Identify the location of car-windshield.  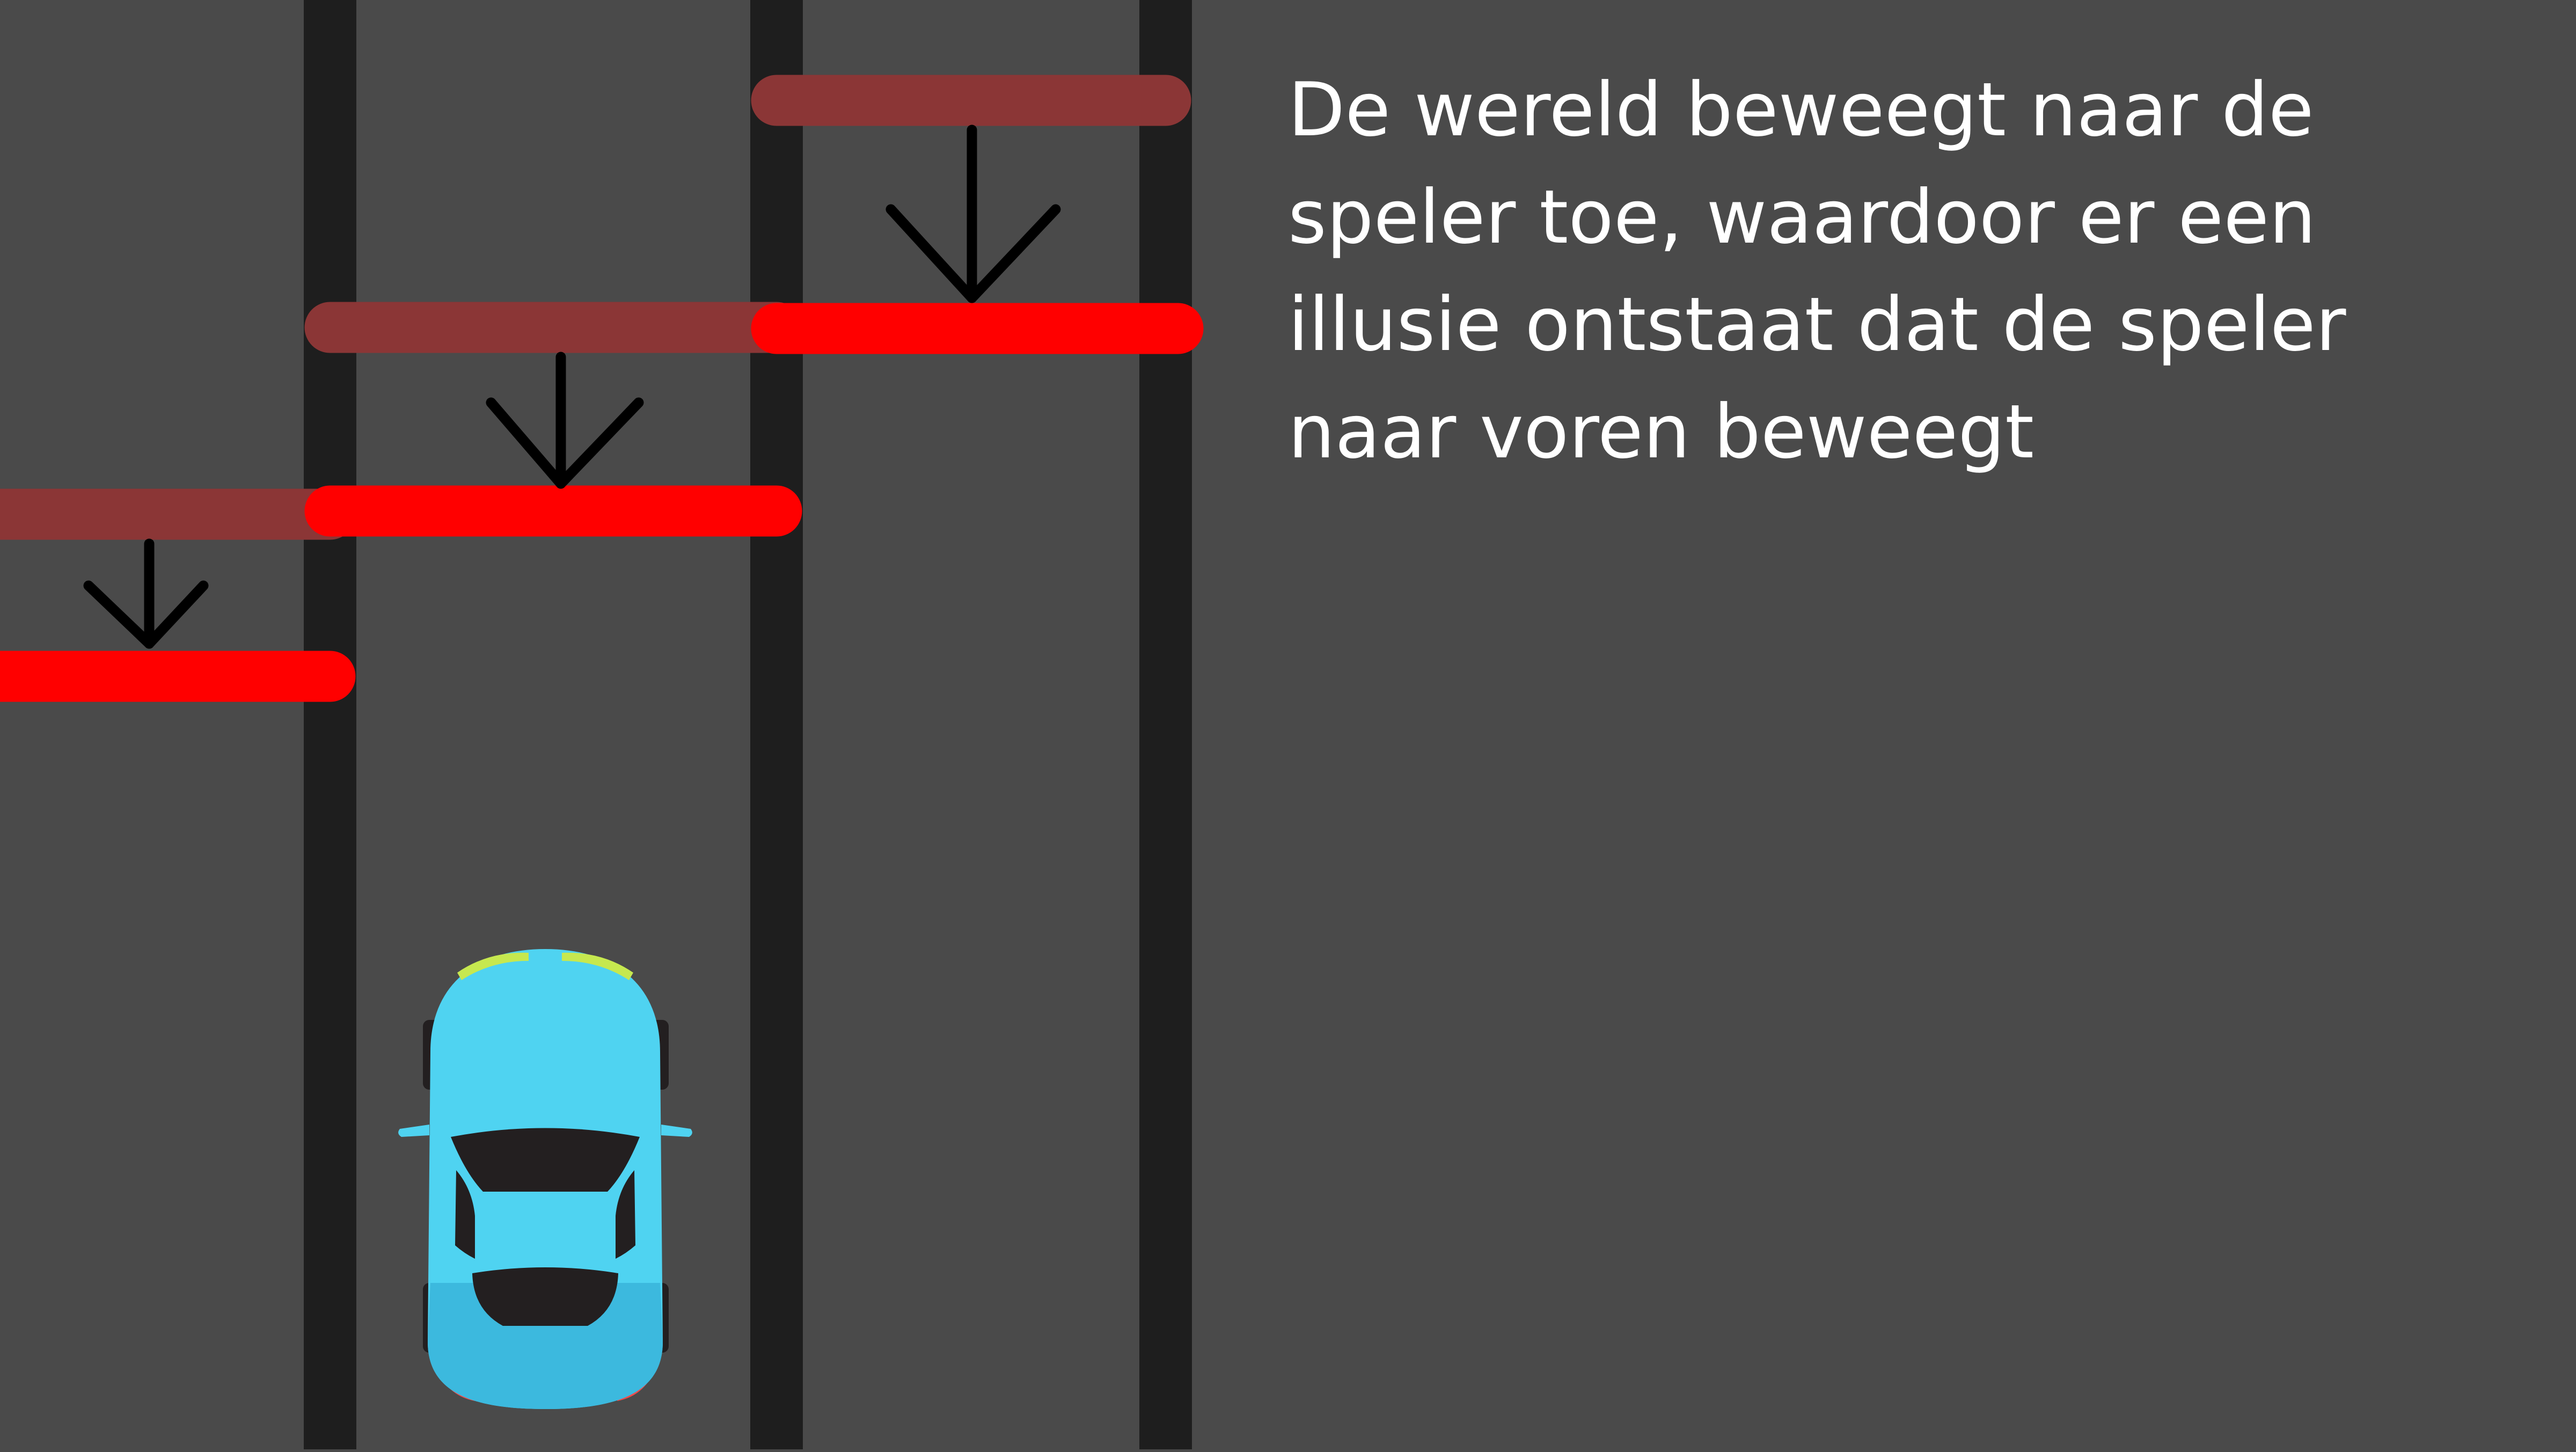
(545, 1160).